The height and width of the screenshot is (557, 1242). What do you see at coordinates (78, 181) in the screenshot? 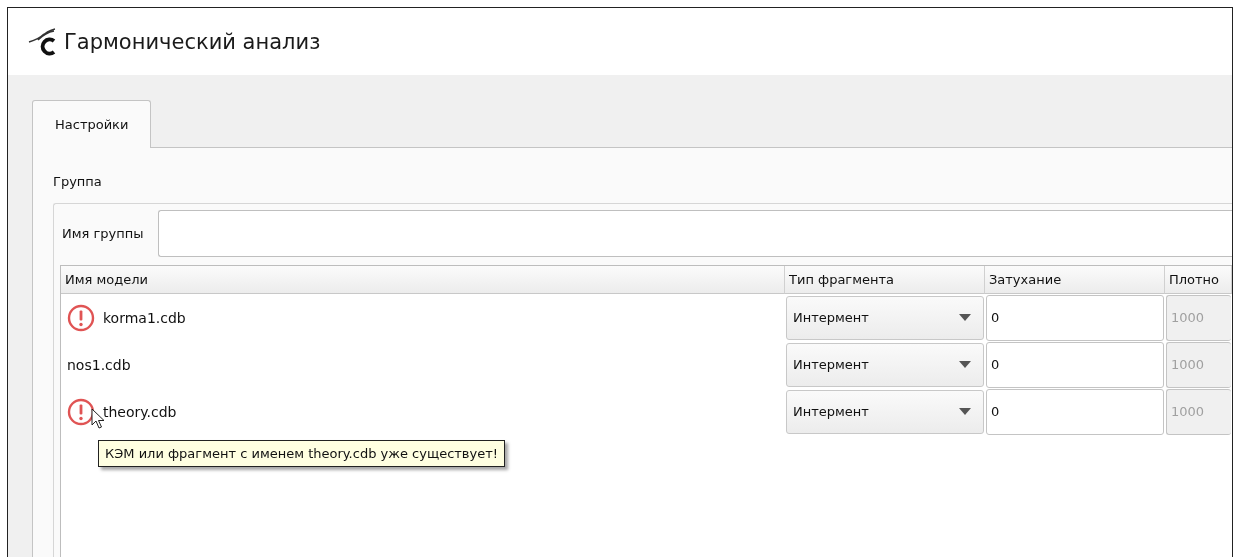
I see `group-title: Группа` at bounding box center [78, 181].